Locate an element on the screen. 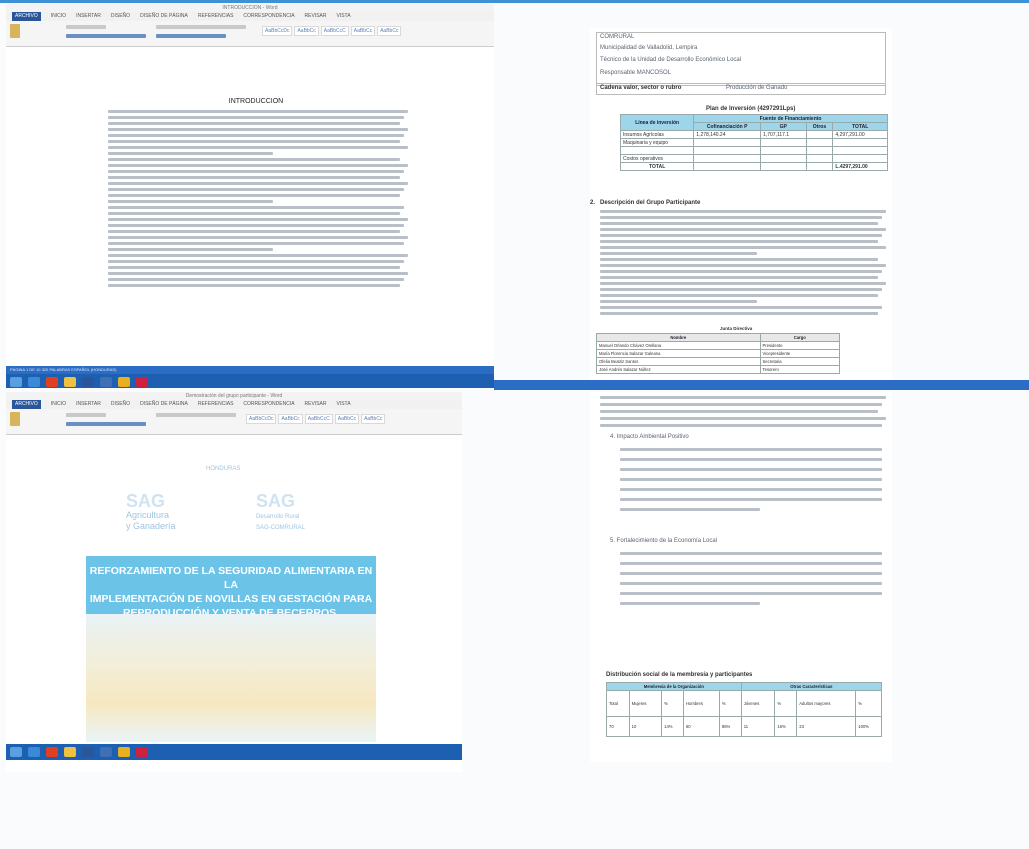 This screenshot has height=849, width=1029. impact-item-4: 4. Impacto Ambiental Positivo is located at coordinates (649, 437).